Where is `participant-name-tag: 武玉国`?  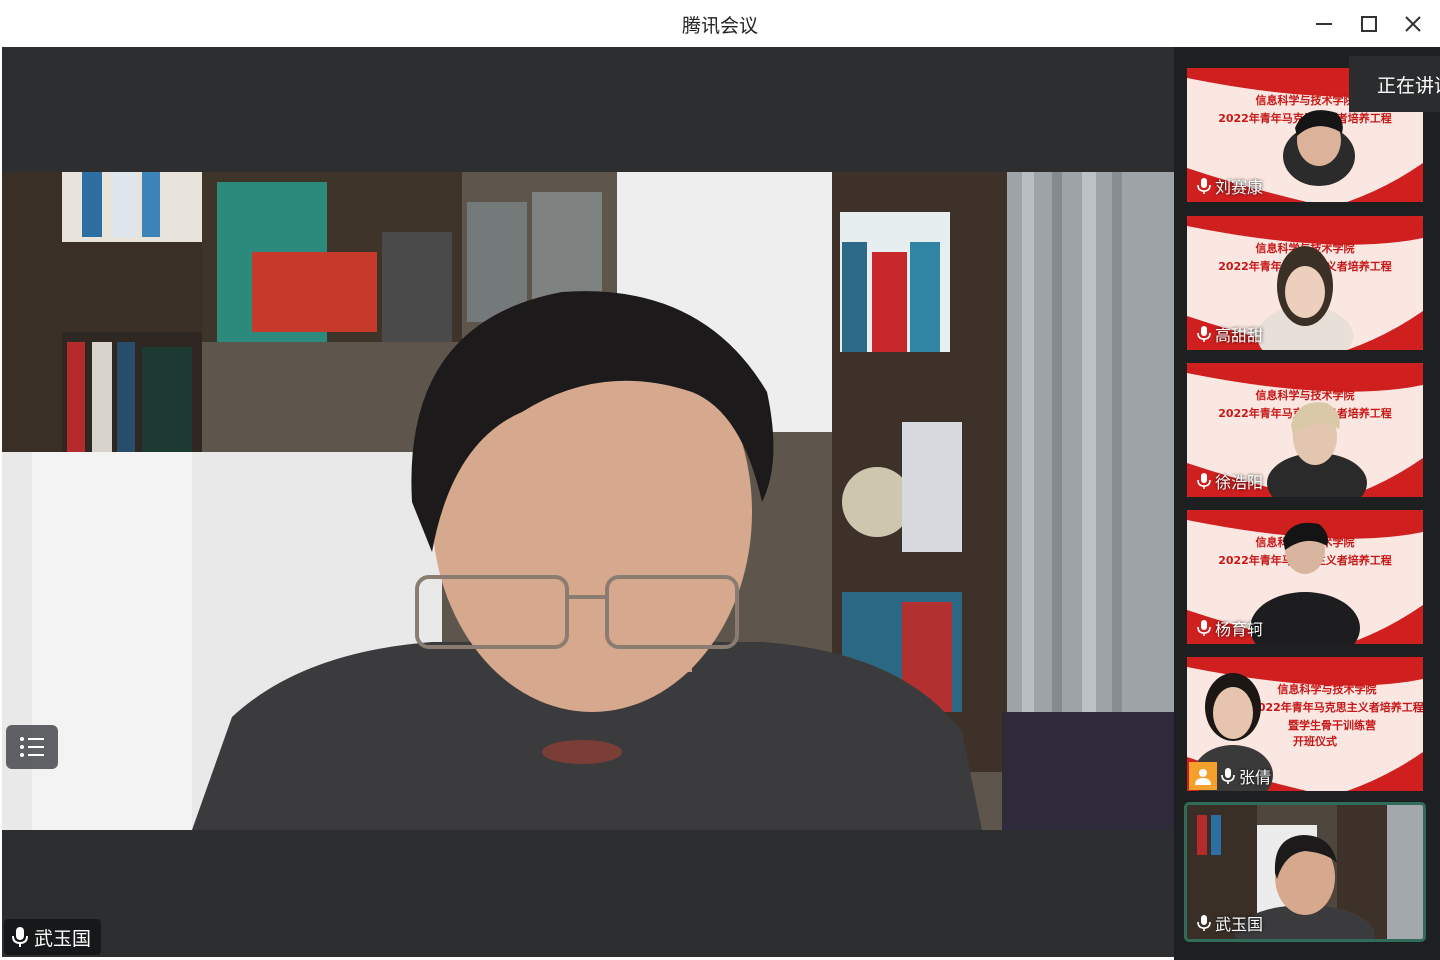
participant-name-tag: 武玉国 is located at coordinates (1232, 923).